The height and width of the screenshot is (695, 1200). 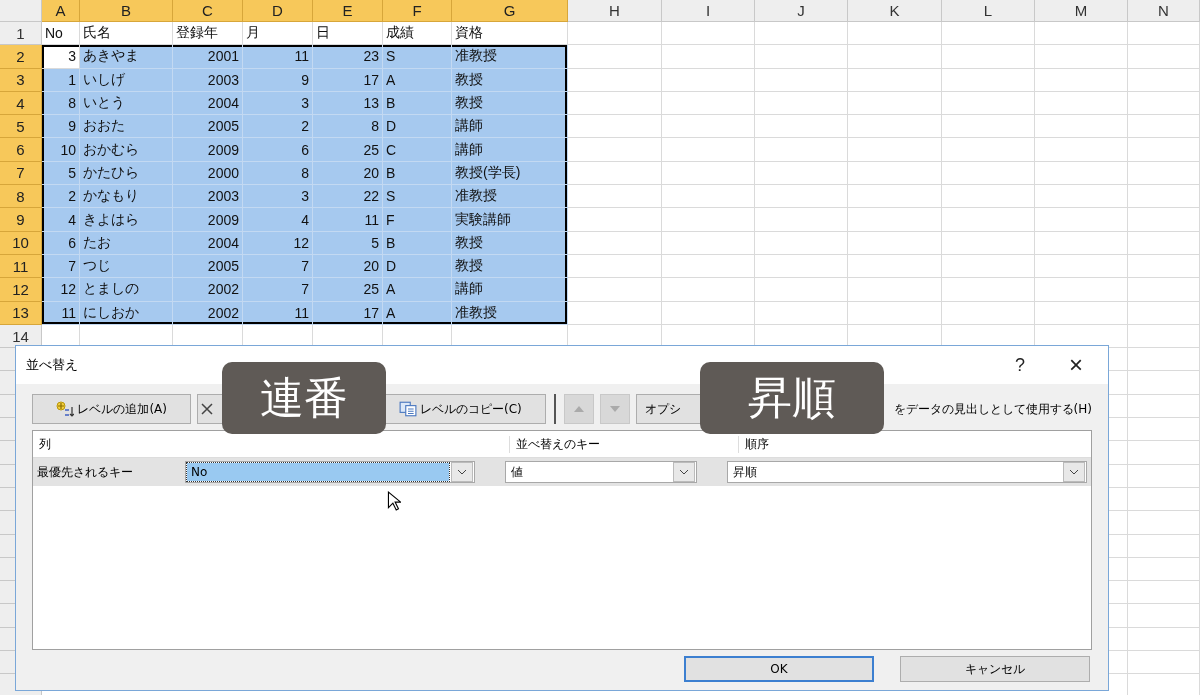 What do you see at coordinates (208, 57) in the screenshot?
I see `table-cell: 2001` at bounding box center [208, 57].